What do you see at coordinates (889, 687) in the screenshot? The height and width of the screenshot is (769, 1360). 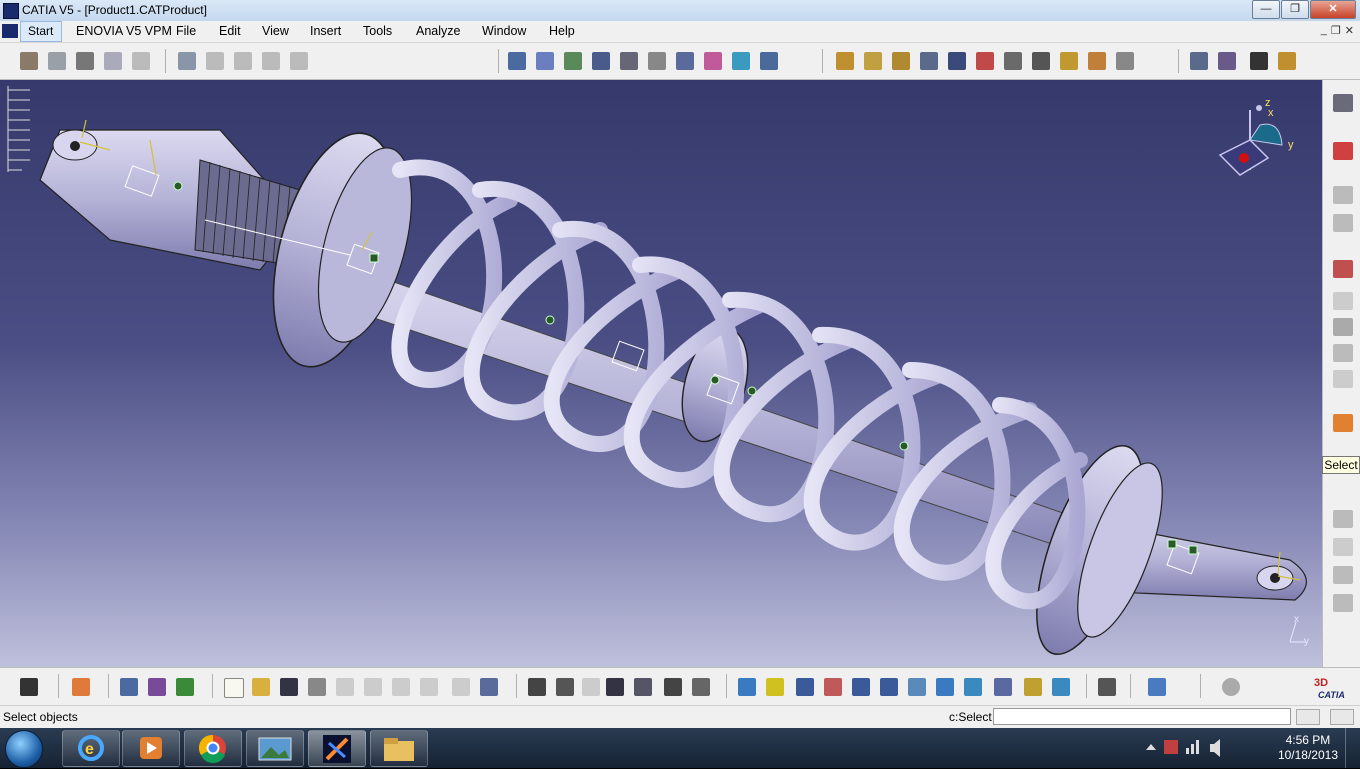 I see `zoom-out-icon` at bounding box center [889, 687].